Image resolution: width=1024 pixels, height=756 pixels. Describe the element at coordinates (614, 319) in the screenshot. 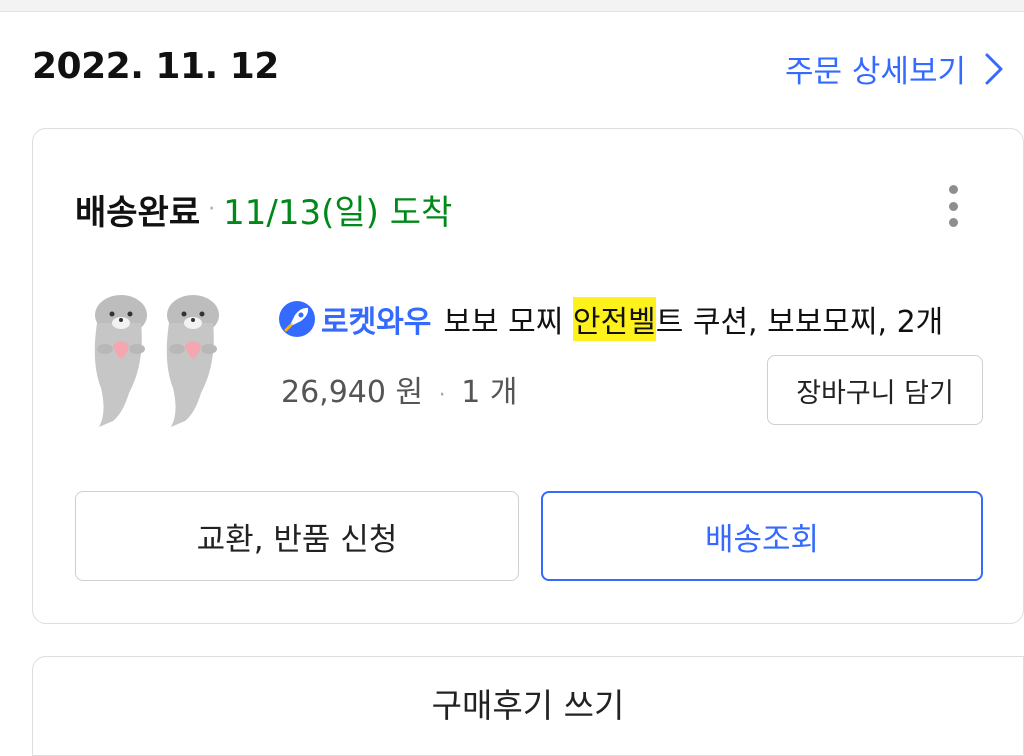

I see `product-title-highlight: 안전벨` at that location.